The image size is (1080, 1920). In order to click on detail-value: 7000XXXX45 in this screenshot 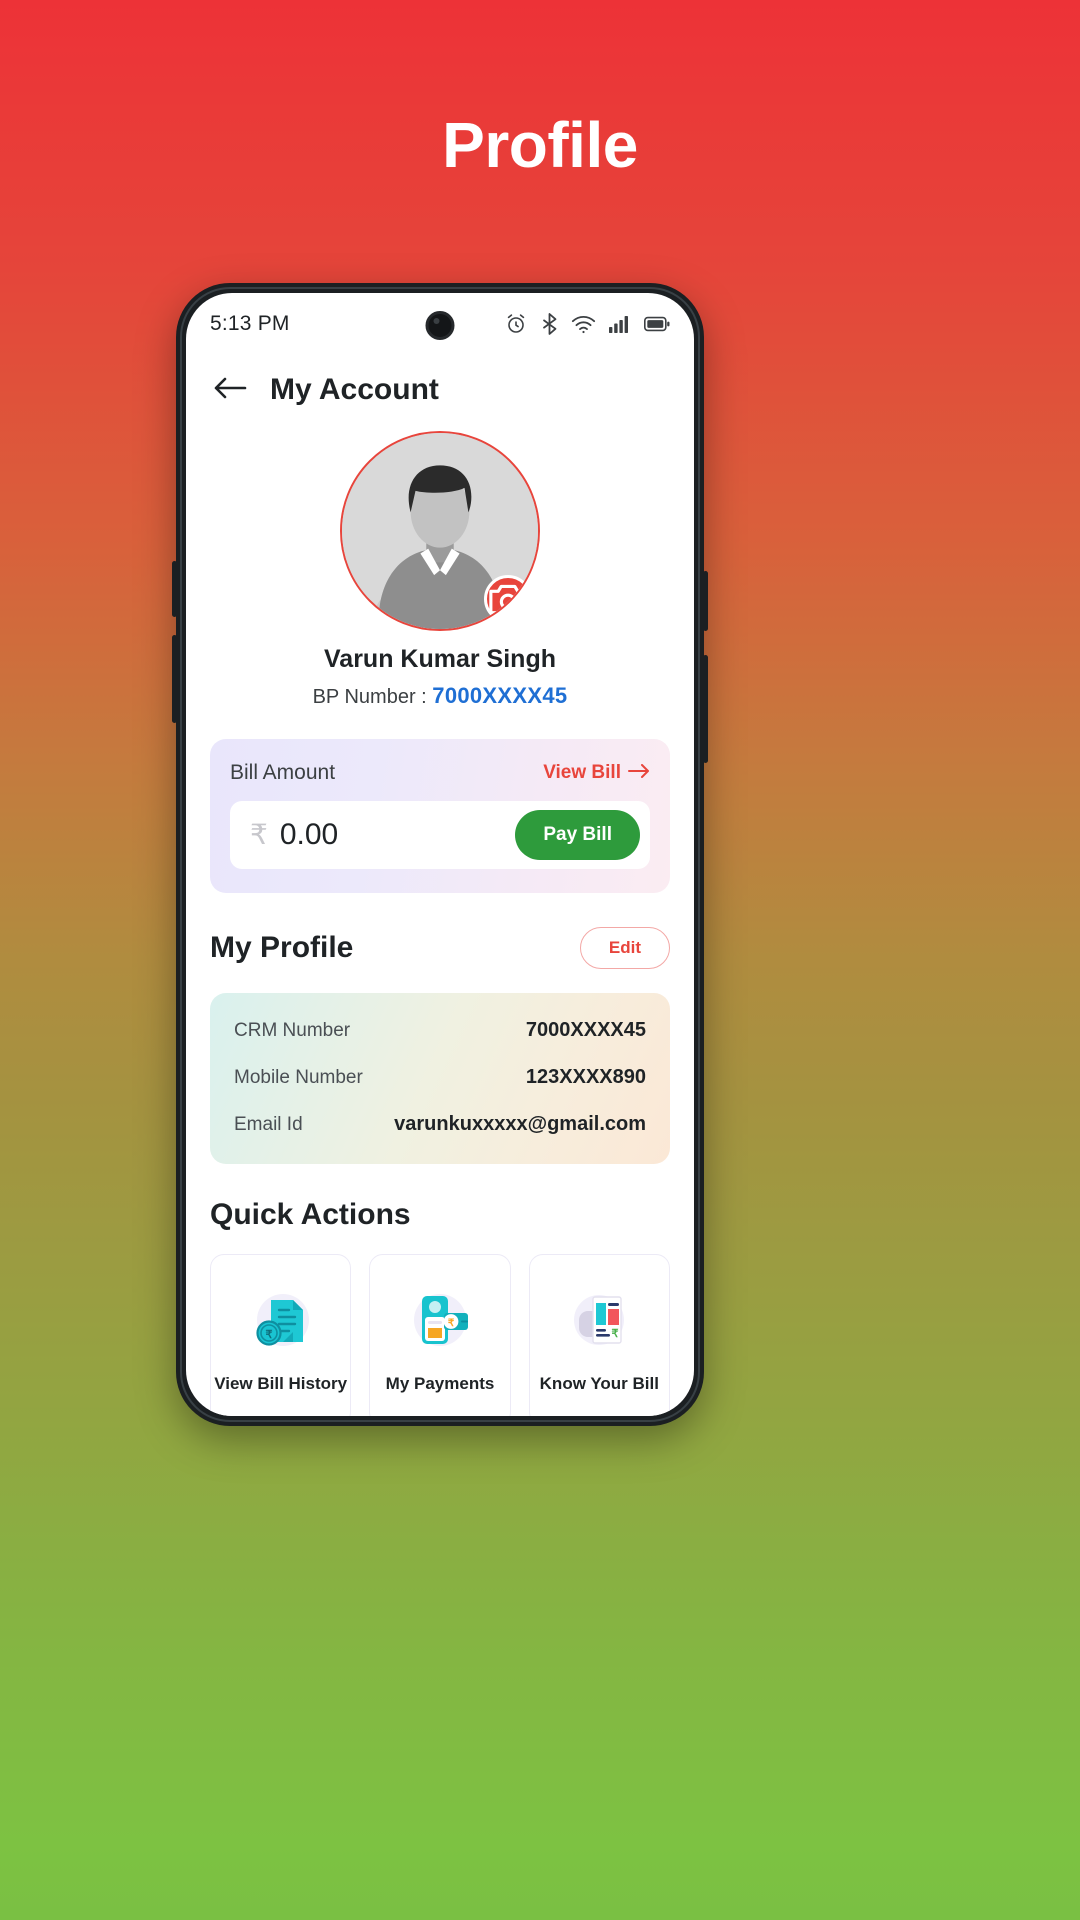, I will do `click(585, 1030)`.